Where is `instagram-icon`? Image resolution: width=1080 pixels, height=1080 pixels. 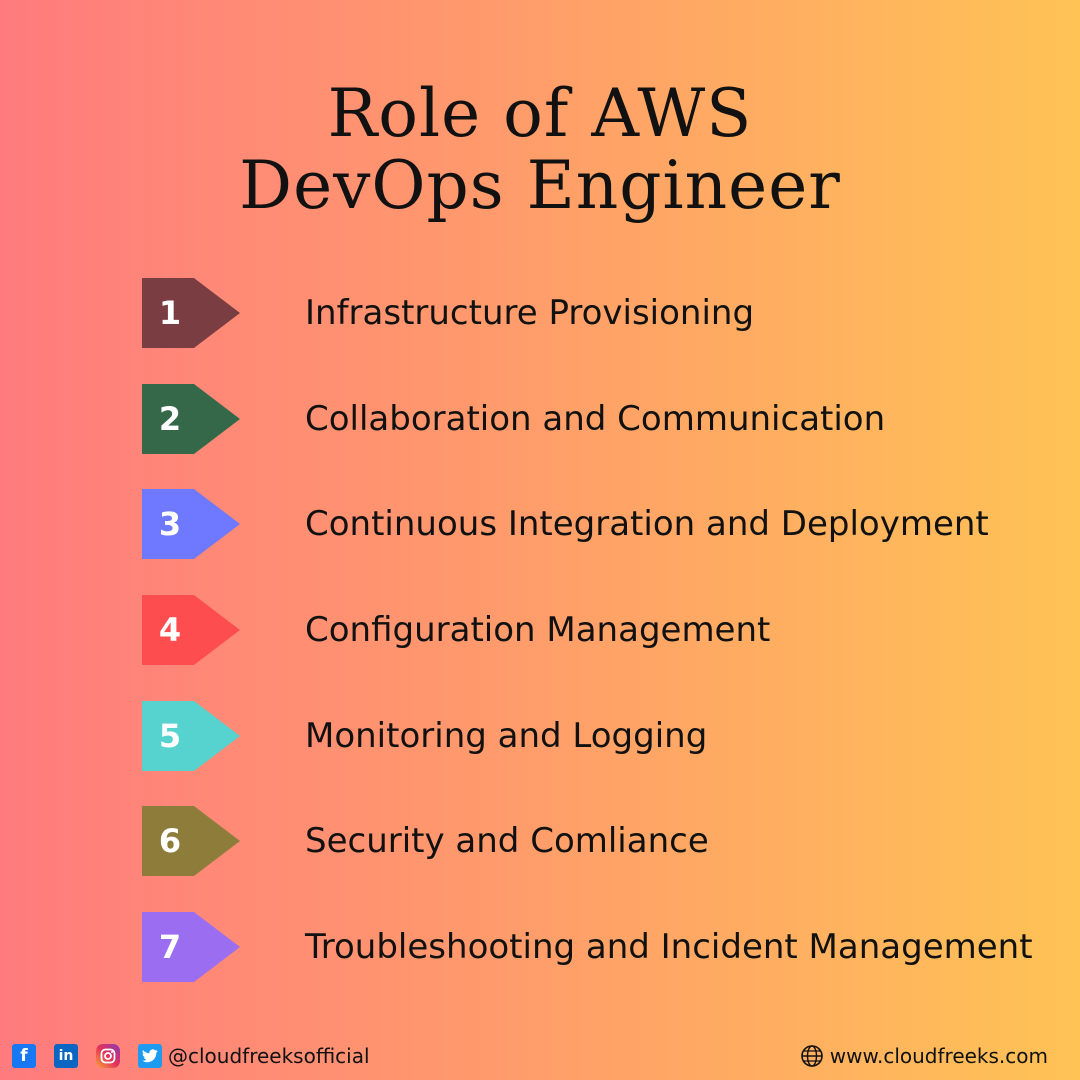 instagram-icon is located at coordinates (108, 1056).